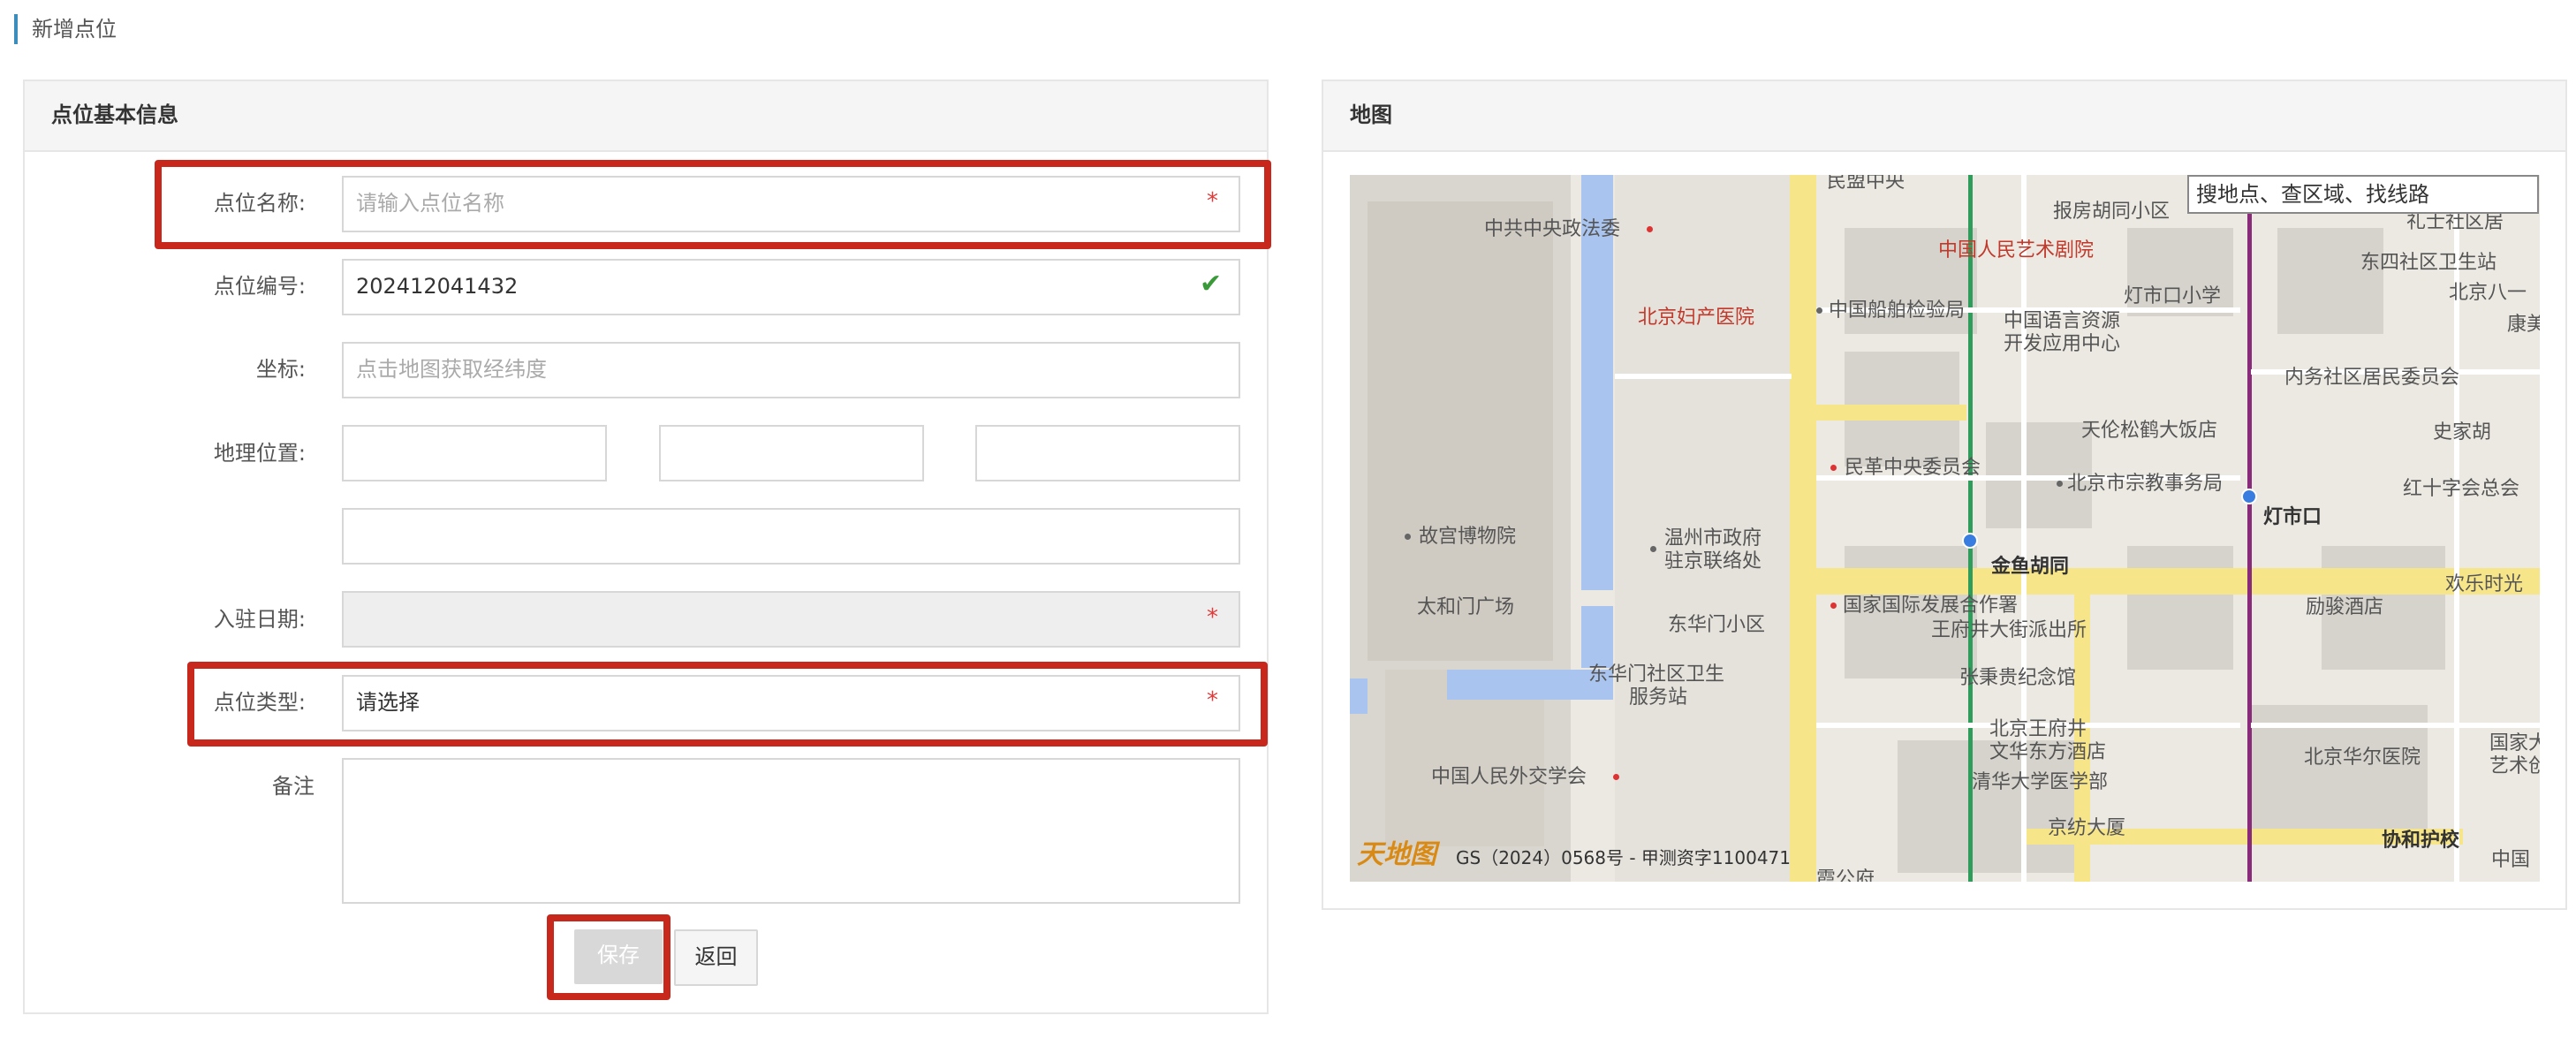 The height and width of the screenshot is (1046, 2576). I want to click on tianditu-logo: 天地图, so click(1397, 854).